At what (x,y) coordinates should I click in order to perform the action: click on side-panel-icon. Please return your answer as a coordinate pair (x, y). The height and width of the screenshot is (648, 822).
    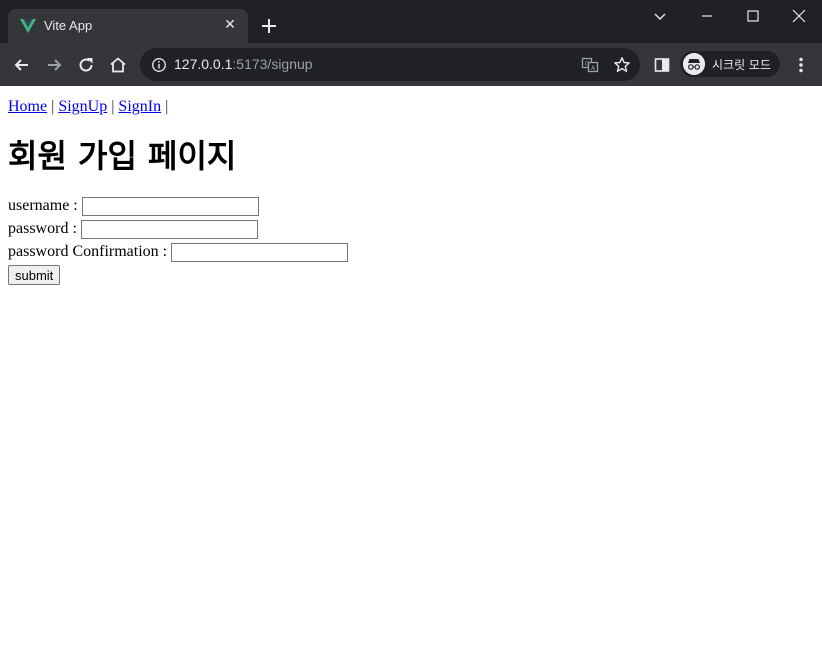
    Looking at the image, I should click on (662, 65).